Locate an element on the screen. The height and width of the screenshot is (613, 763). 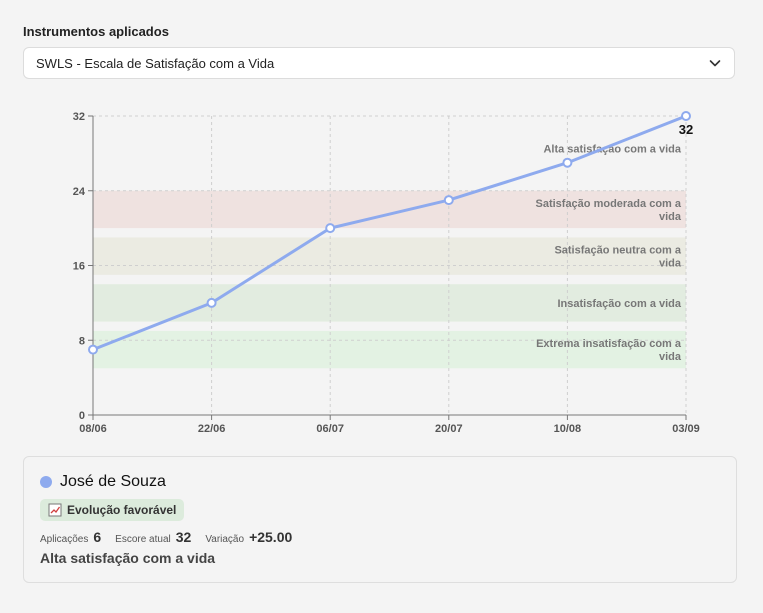
stat-current-score-value: 32 is located at coordinates (183, 537).